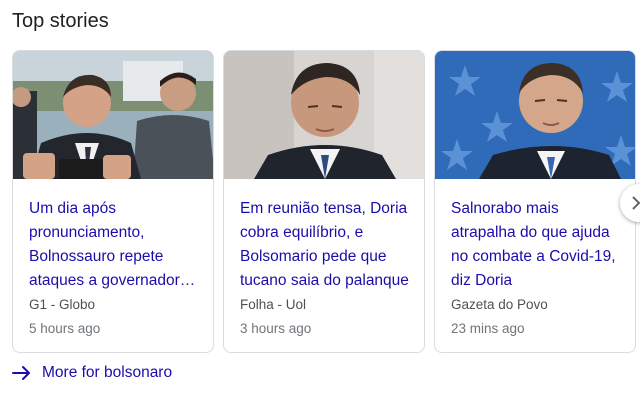  What do you see at coordinates (488, 328) in the screenshot?
I see `story-time-3: 23 mins ago` at bounding box center [488, 328].